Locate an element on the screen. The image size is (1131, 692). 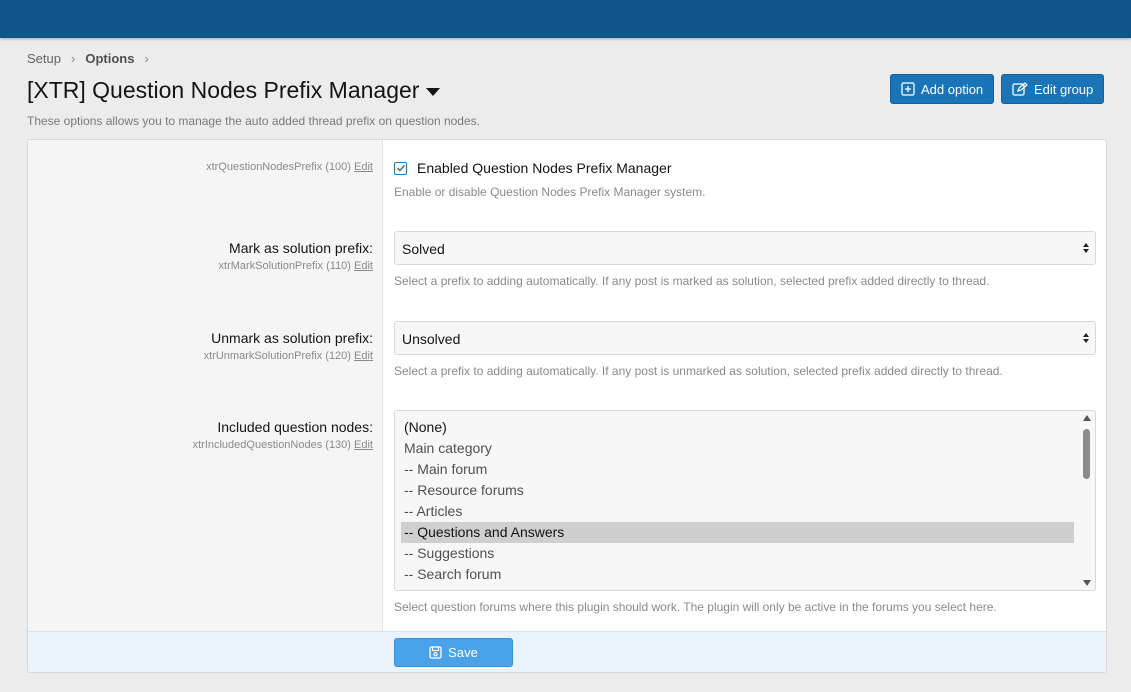
edit-icon is located at coordinates (1020, 89).